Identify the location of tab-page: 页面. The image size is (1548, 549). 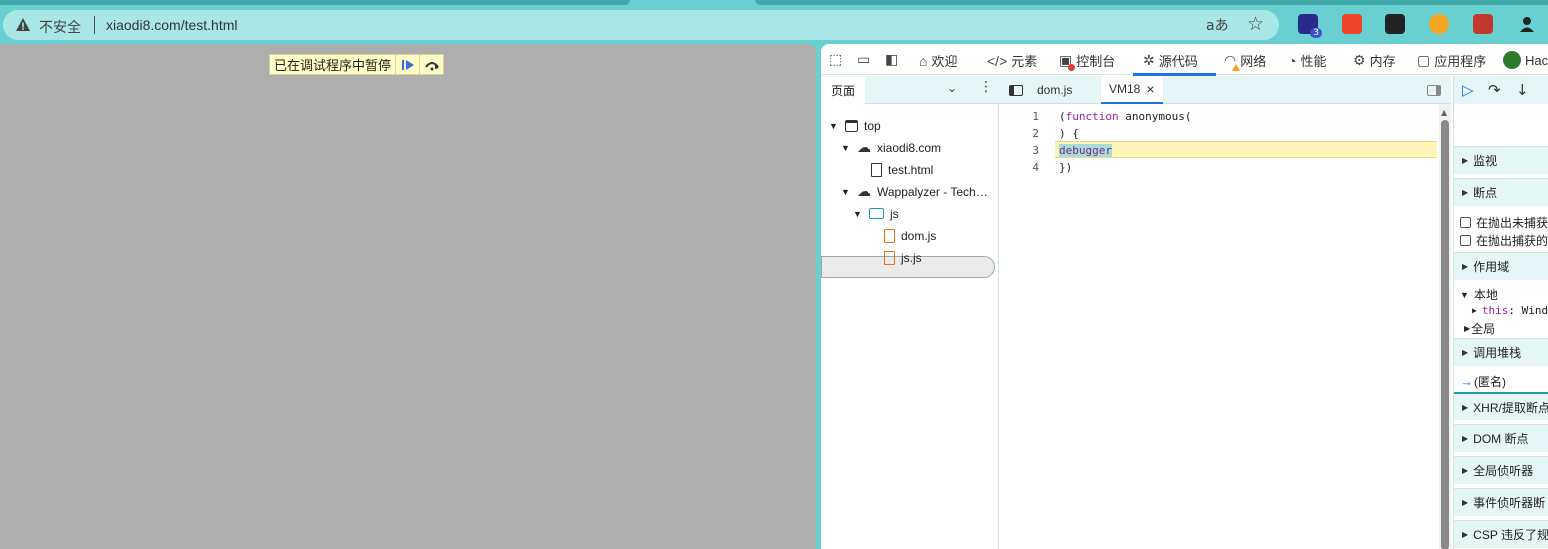
(843, 90).